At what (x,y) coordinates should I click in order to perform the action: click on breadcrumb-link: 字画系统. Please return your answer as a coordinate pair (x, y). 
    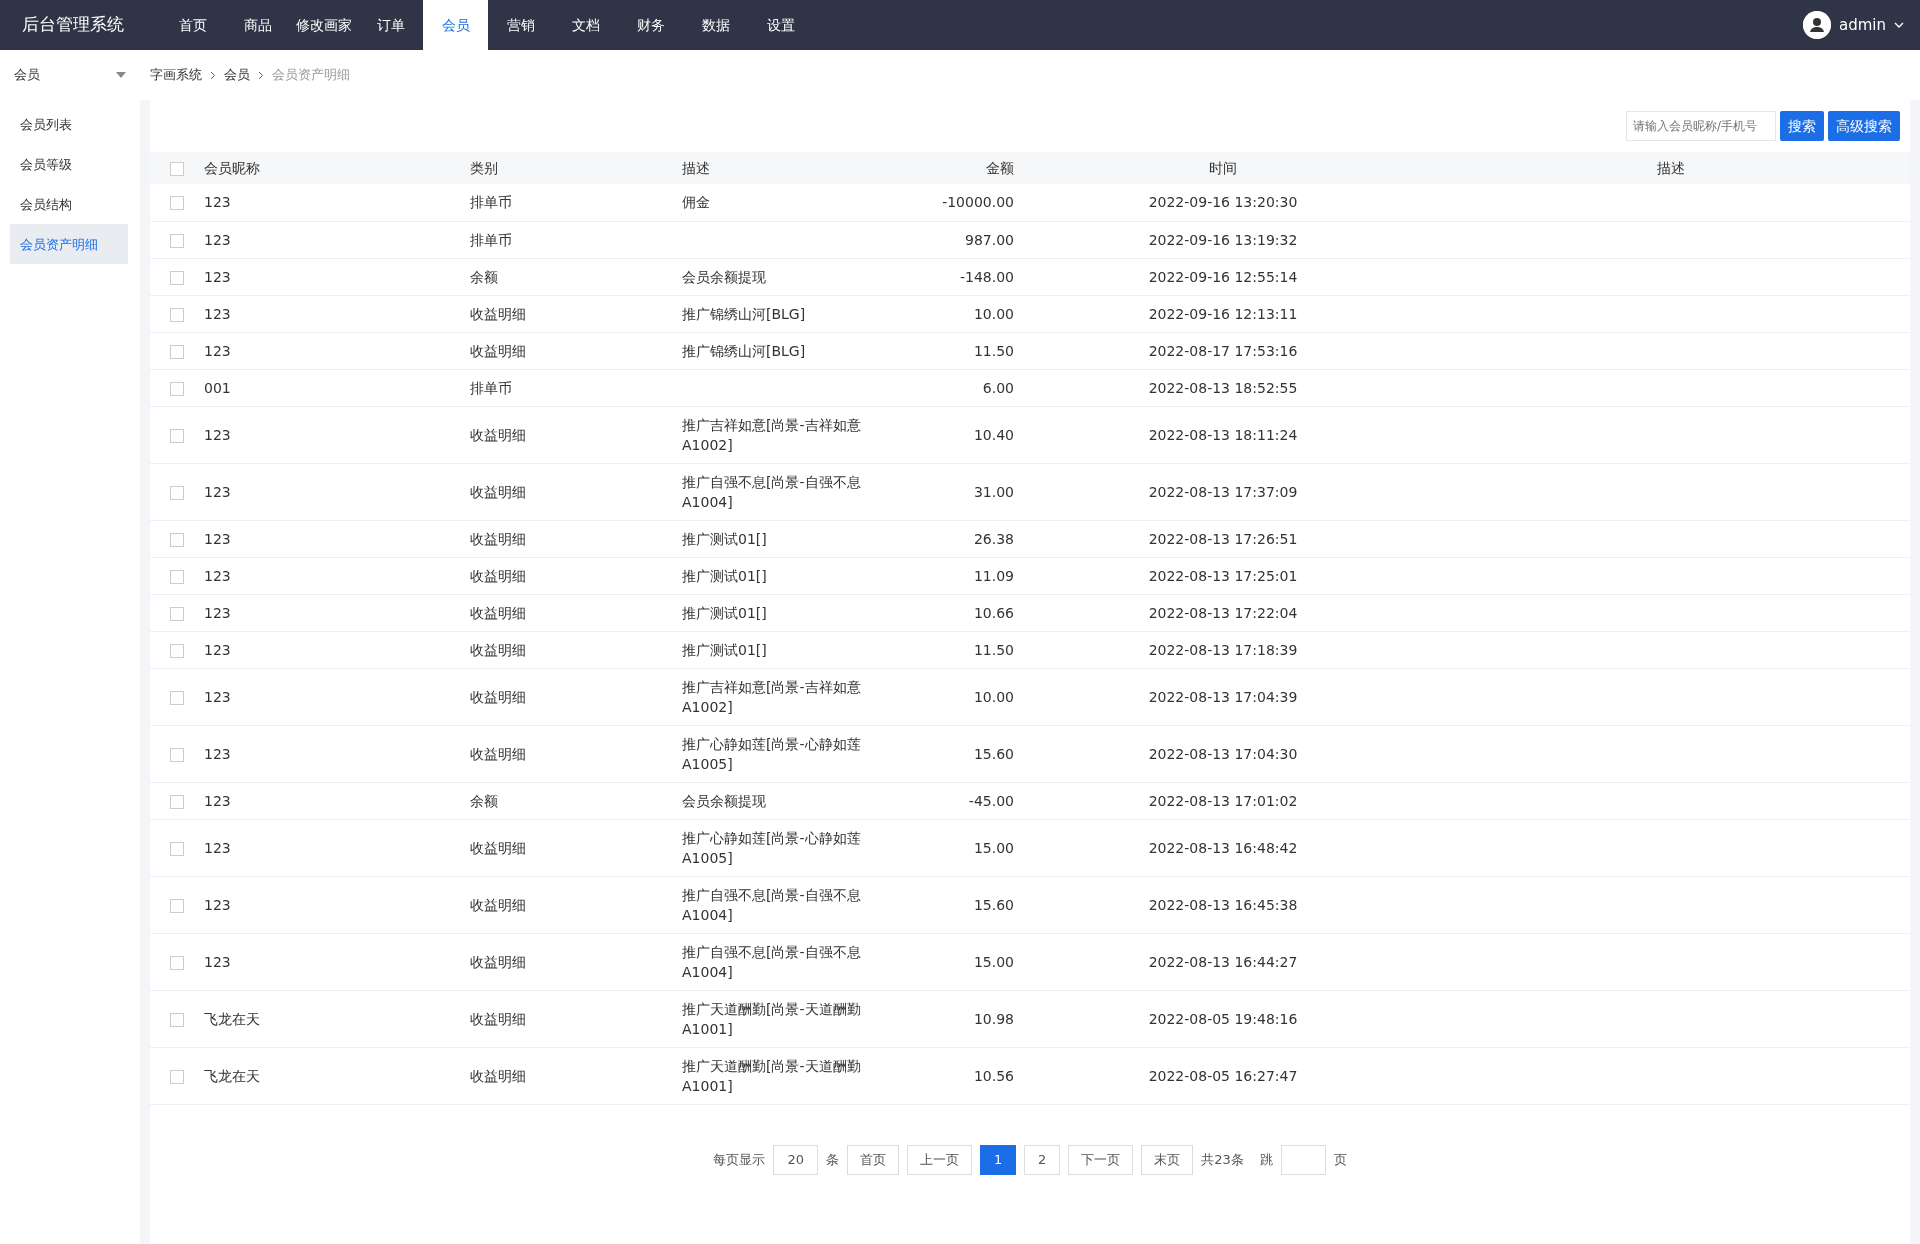
    Looking at the image, I should click on (176, 75).